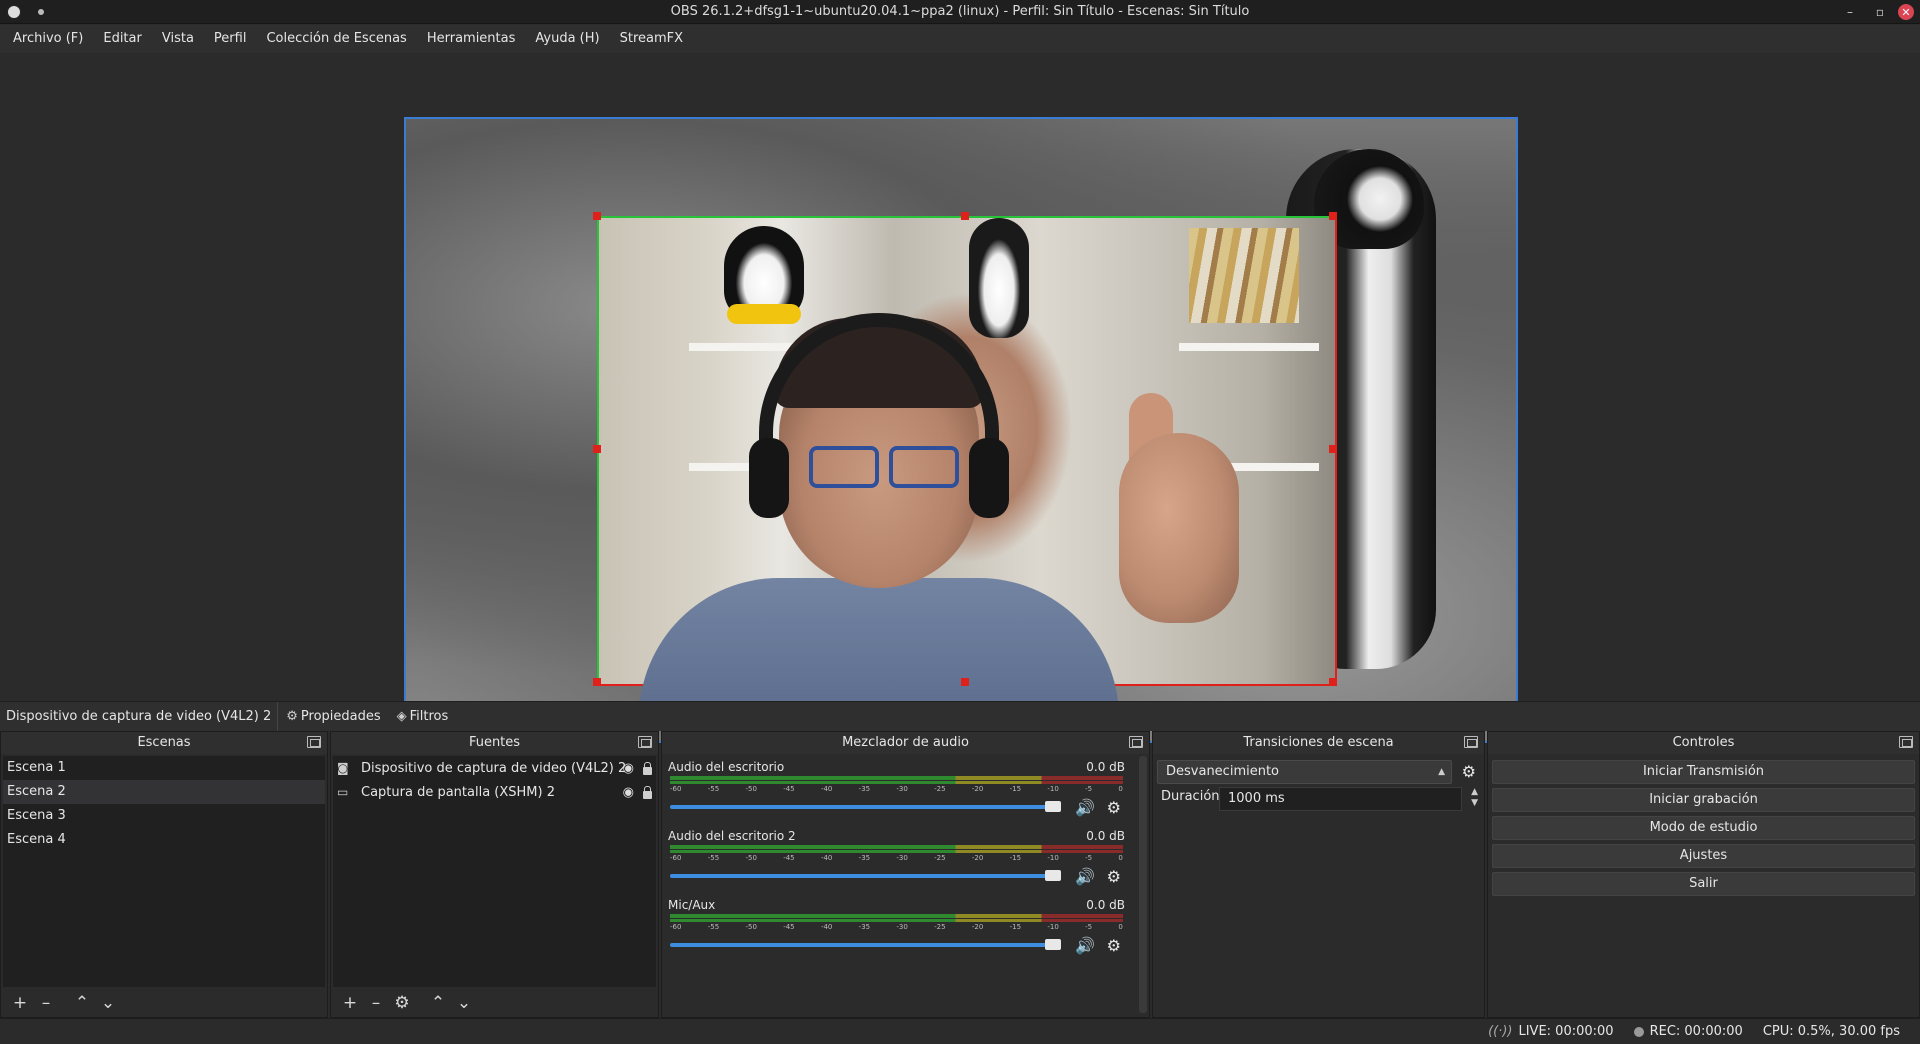 The width and height of the screenshot is (1920, 1044). I want to click on exit-button: Salir, so click(1703, 884).